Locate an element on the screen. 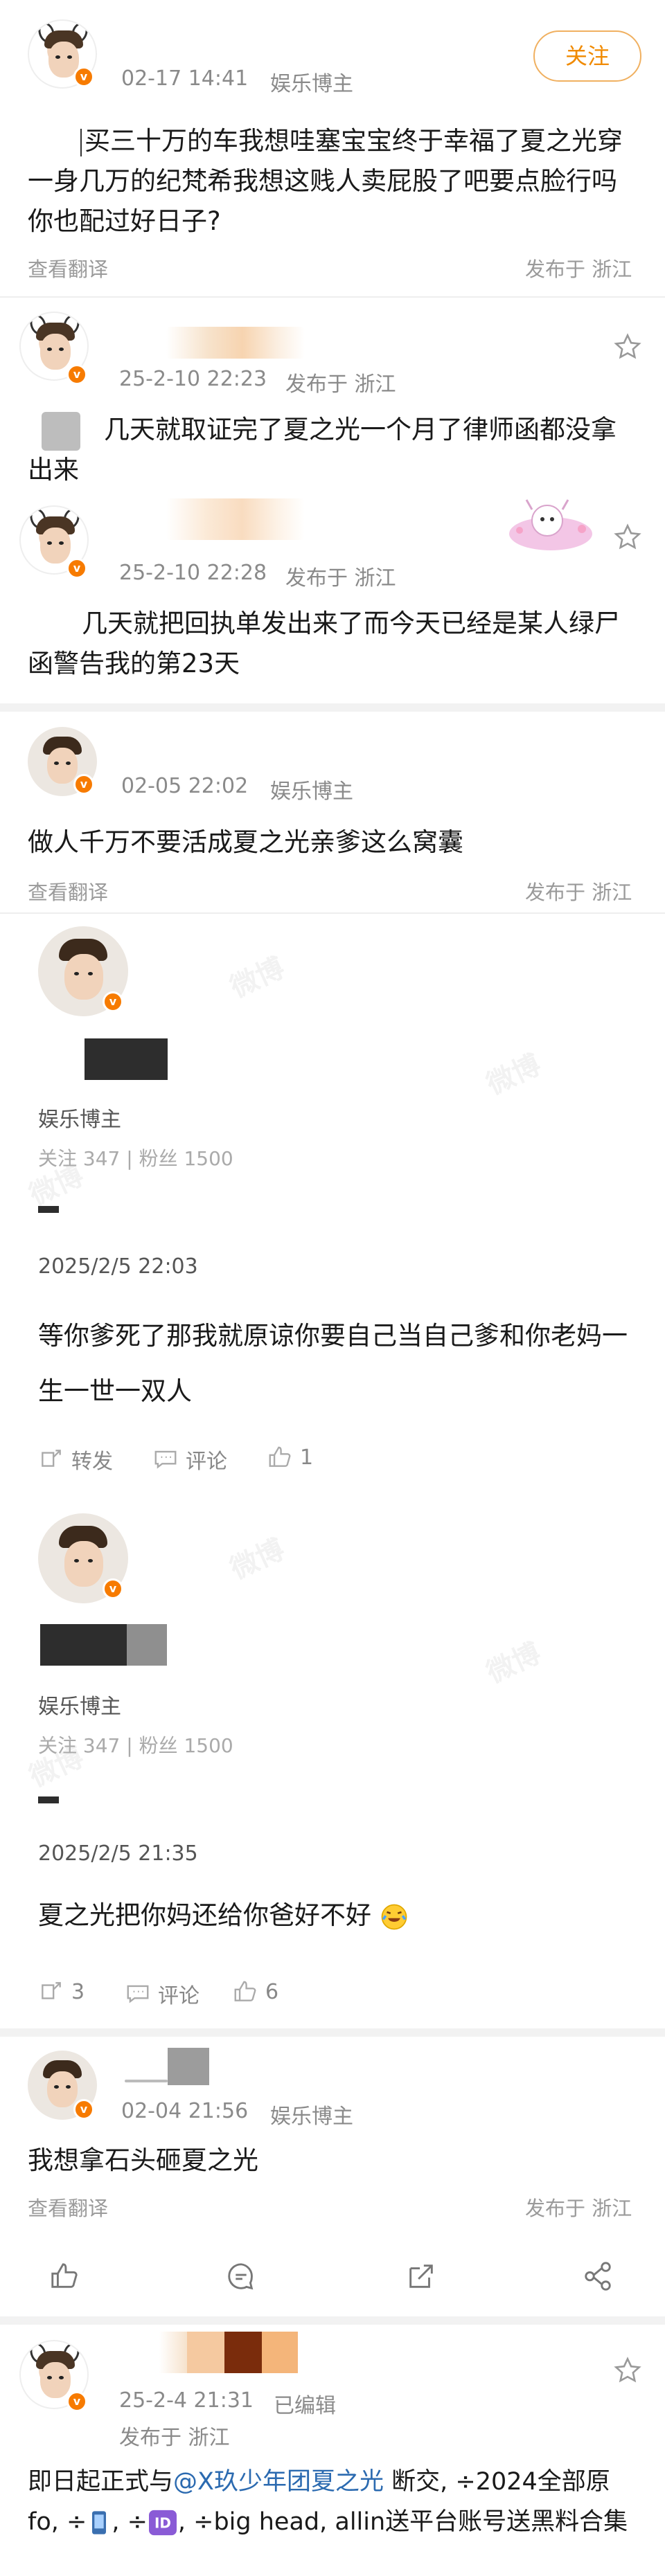  id-emoji-icon: ID is located at coordinates (162, 2523).